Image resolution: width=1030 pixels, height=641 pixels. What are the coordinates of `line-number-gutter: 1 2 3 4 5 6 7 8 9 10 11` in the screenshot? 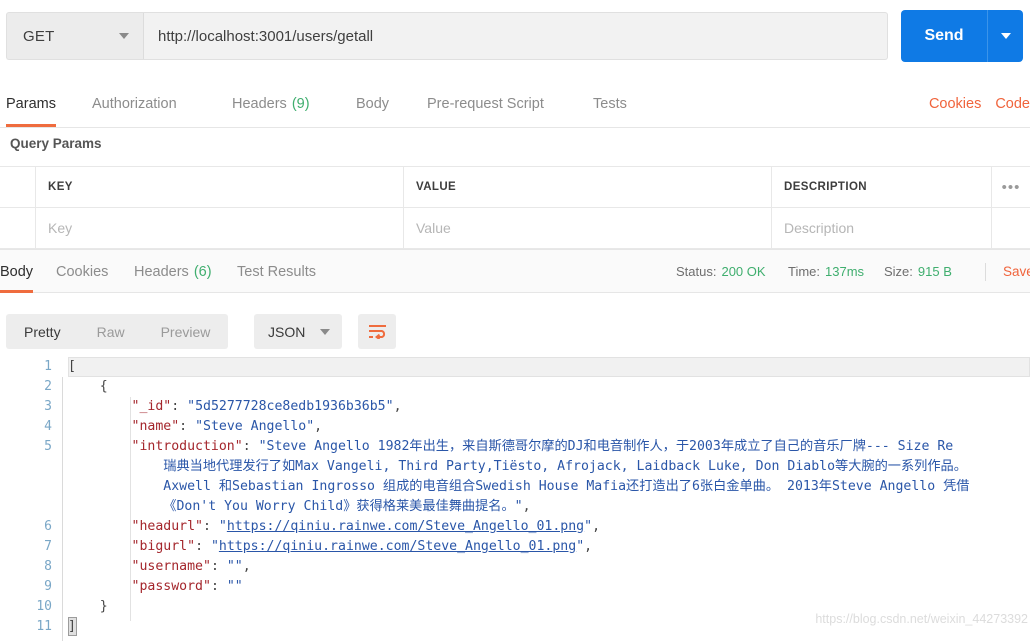 It's located at (31, 499).